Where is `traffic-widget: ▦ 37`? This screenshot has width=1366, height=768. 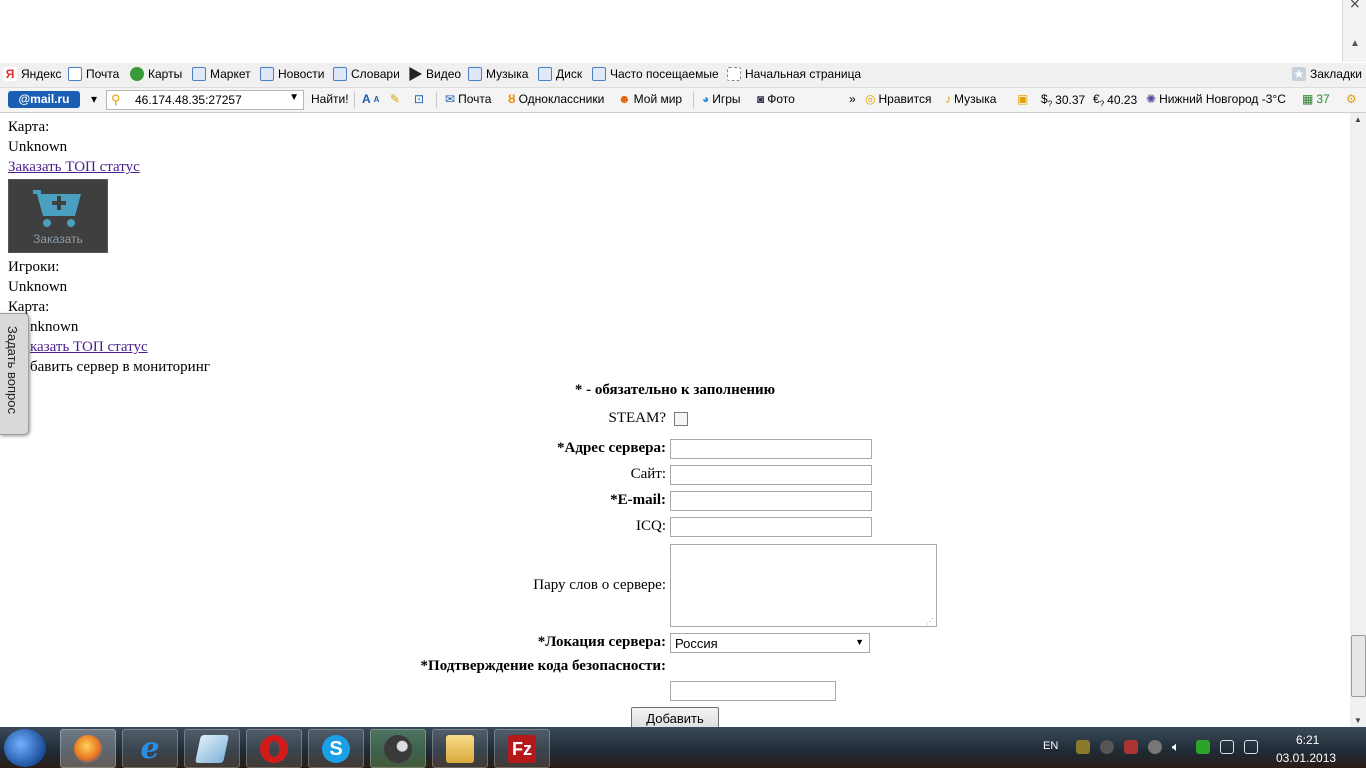 traffic-widget: ▦ 37 is located at coordinates (1316, 99).